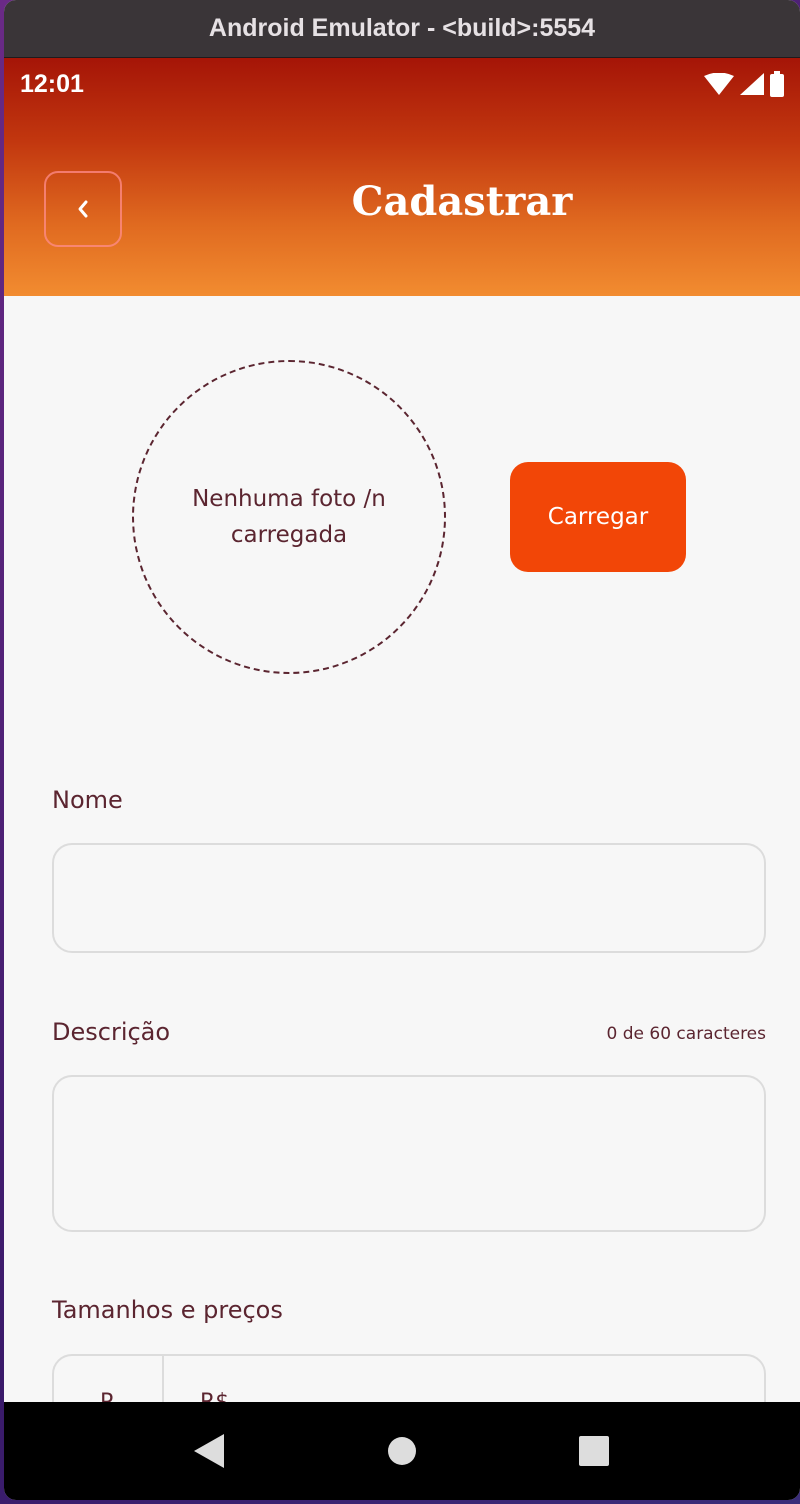 Image resolution: width=800 pixels, height=1504 pixels. I want to click on description-input, so click(409, 1153).